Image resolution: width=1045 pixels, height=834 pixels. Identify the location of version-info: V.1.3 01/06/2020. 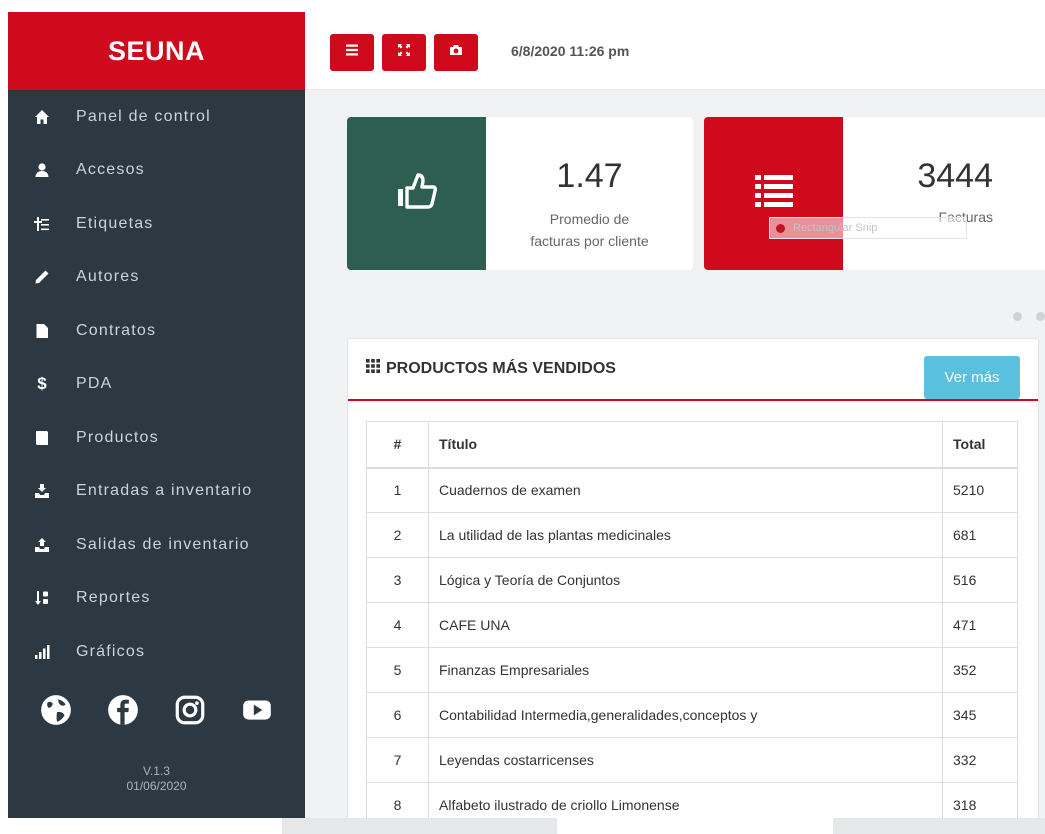
(156, 779).